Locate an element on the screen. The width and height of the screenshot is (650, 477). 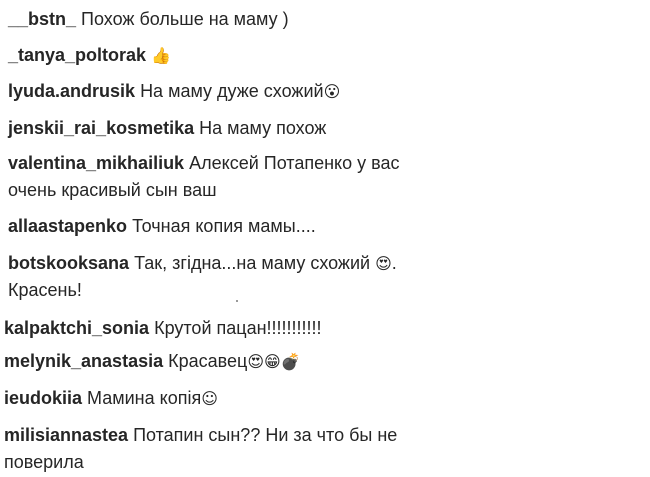
comment-username: kalpaktchi_sonia is located at coordinates (76, 328).